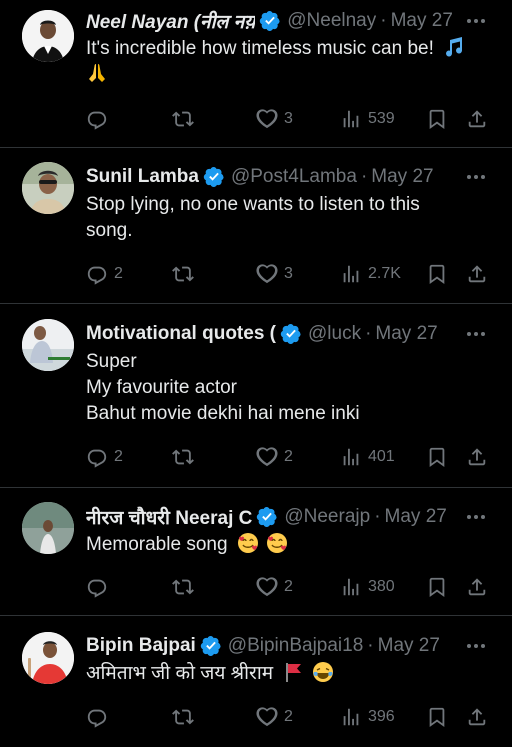 The height and width of the screenshot is (747, 512). I want to click on reply-icon, so click(97, 457).